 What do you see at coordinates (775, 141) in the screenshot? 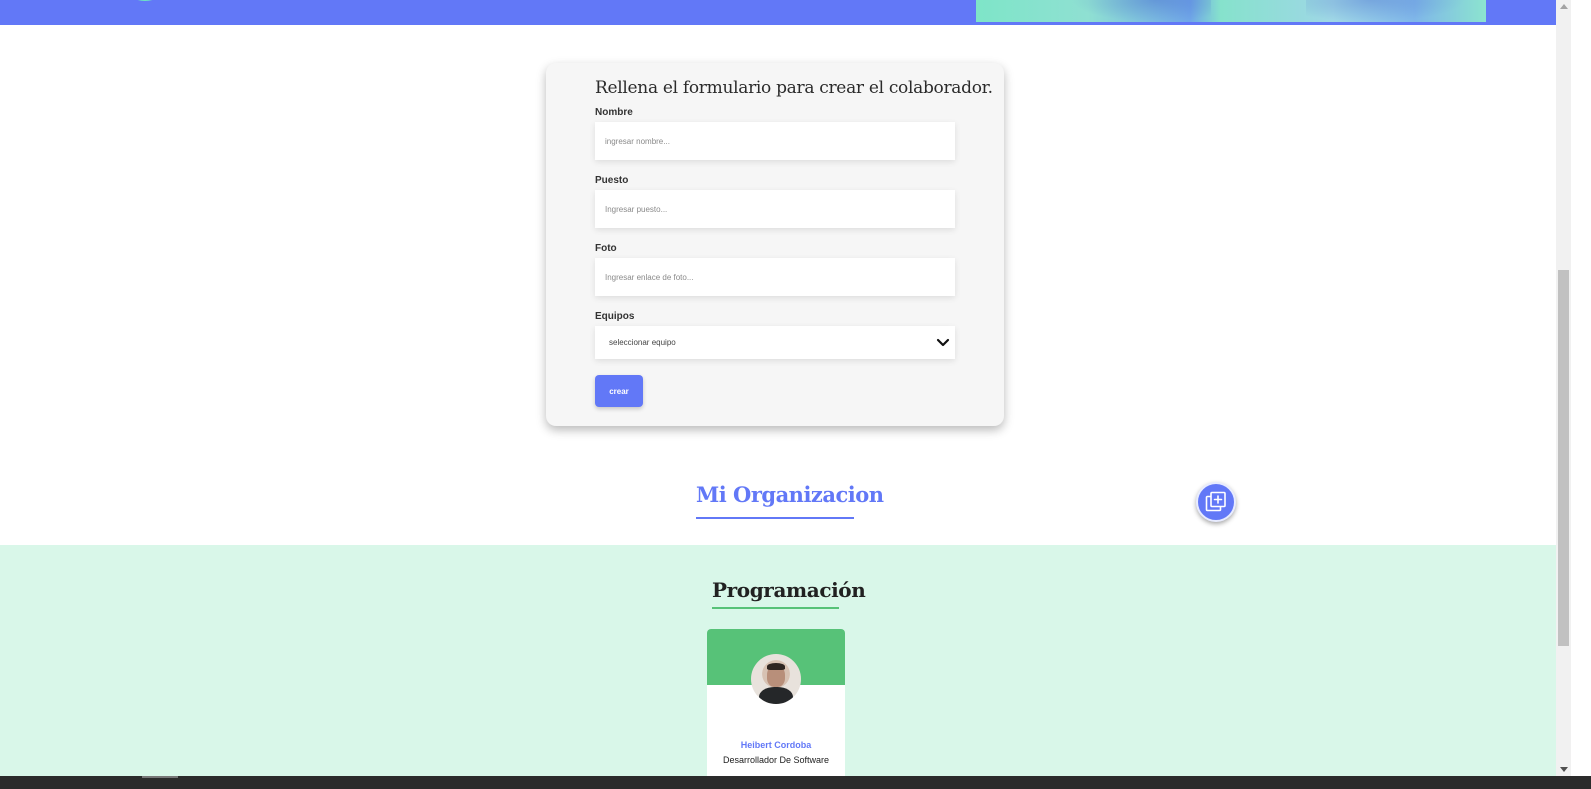
I see `name-input` at bounding box center [775, 141].